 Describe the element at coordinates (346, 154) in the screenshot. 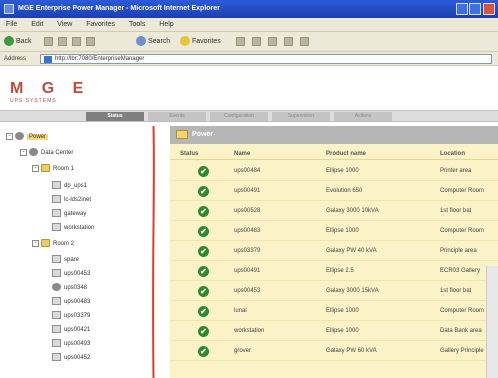

I see `header-product: Product name` at that location.